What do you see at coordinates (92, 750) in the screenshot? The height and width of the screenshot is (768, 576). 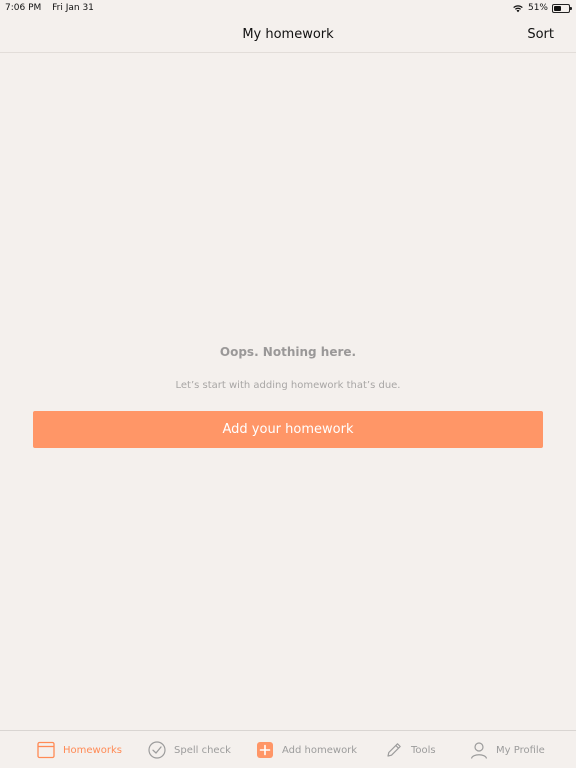 I see `tab-label: Homeworks` at bounding box center [92, 750].